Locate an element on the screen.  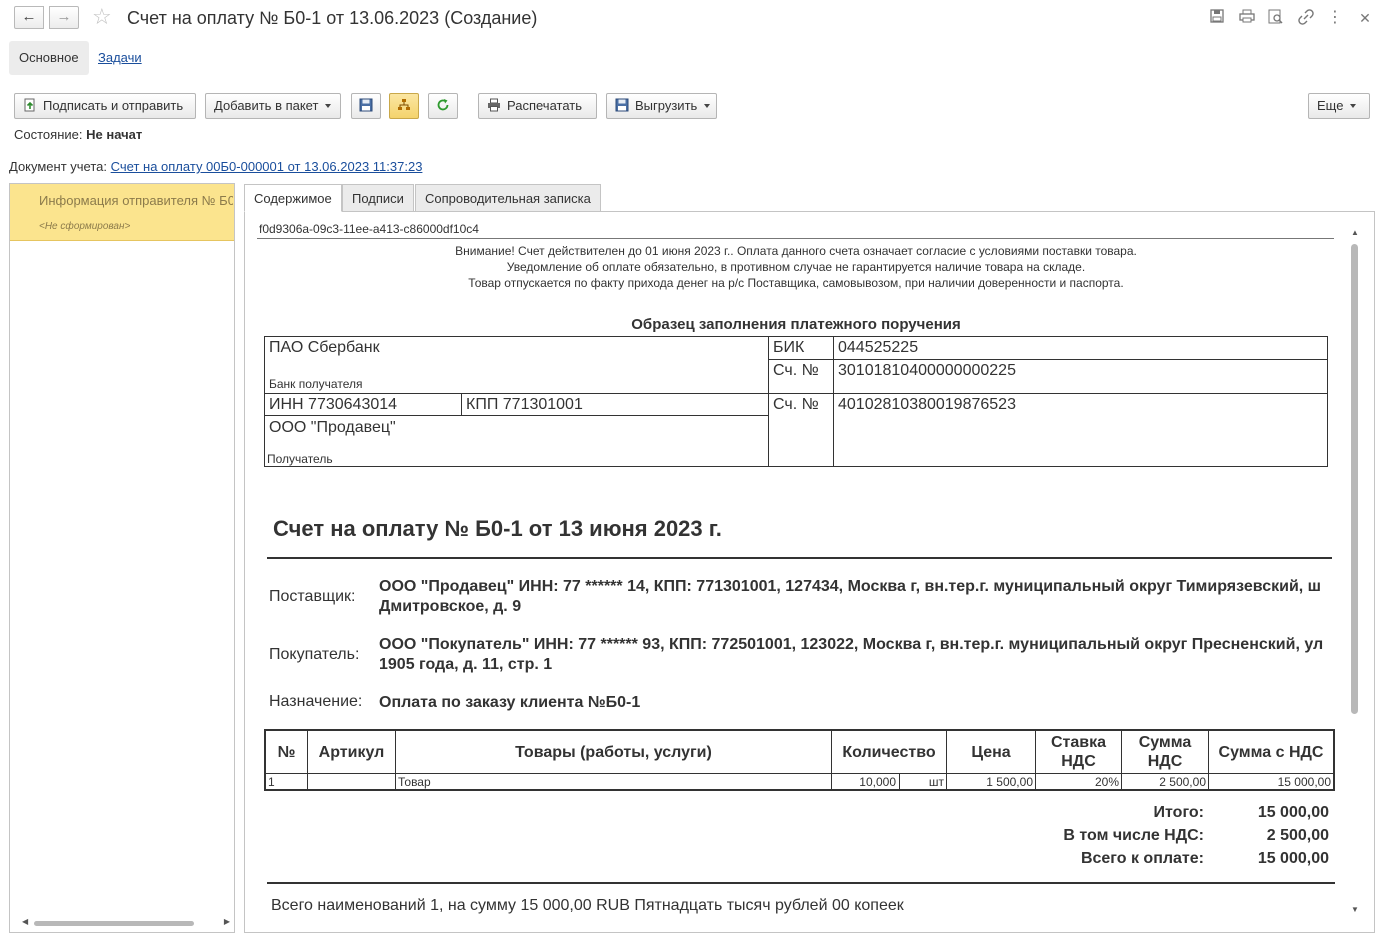
scroll-right-icon: ▶ is located at coordinates (227, 921).